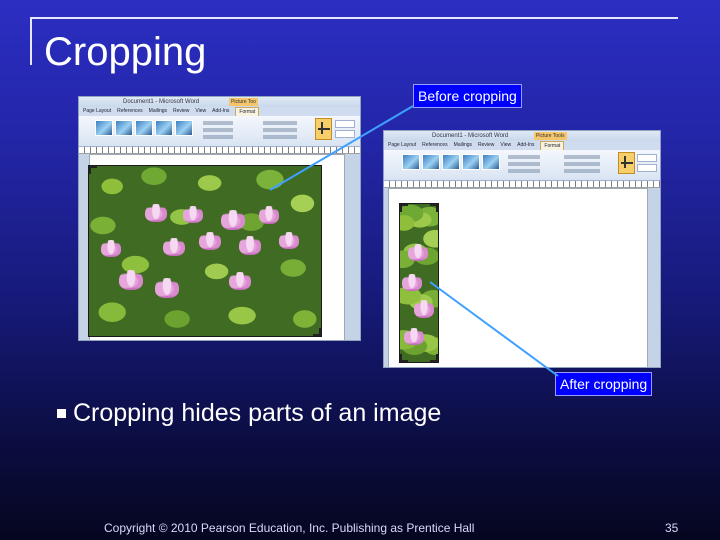 The height and width of the screenshot is (540, 720). I want to click on frame-line-top, so click(354, 18).